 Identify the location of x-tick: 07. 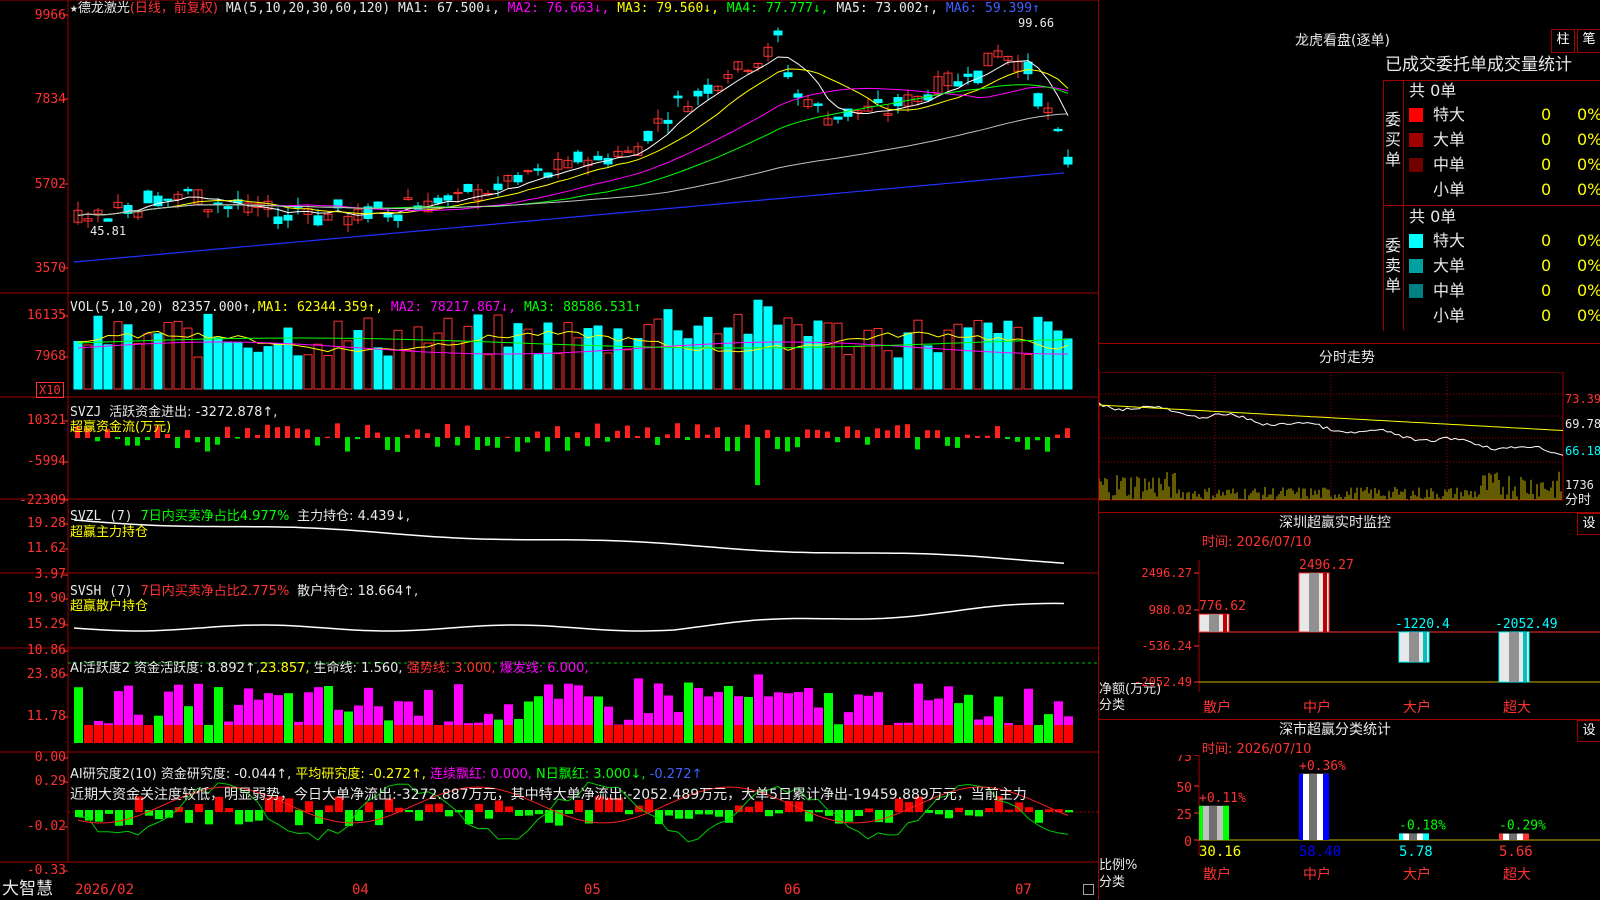
(1023, 890).